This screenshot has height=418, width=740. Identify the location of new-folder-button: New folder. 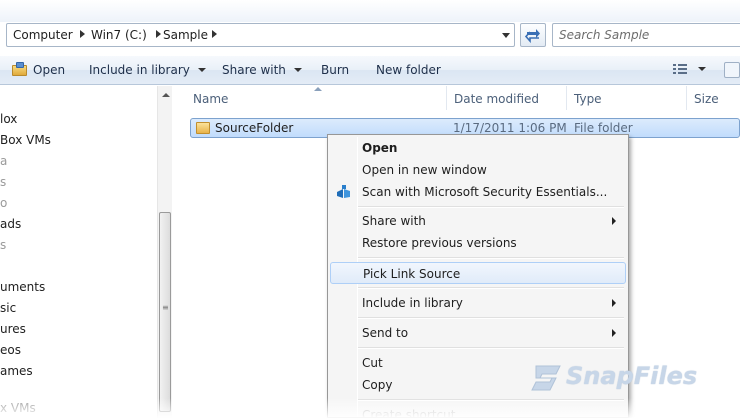
(408, 70).